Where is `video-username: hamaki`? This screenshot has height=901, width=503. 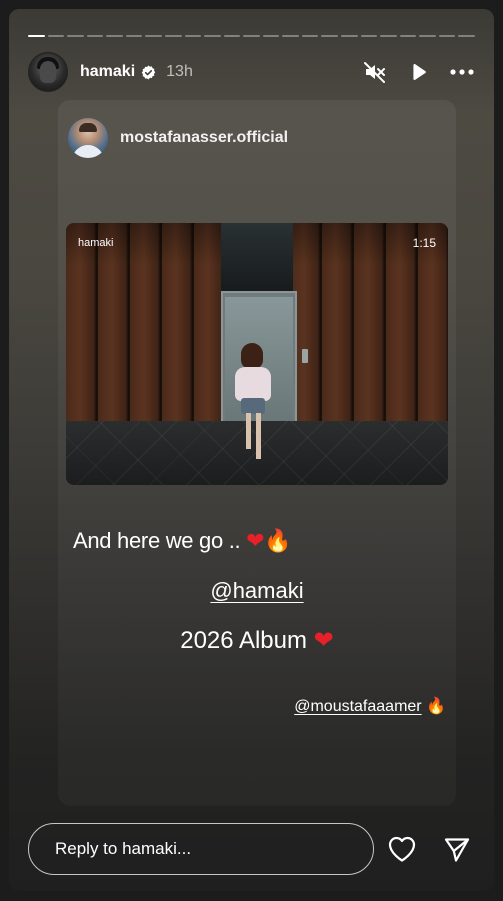 video-username: hamaki is located at coordinates (96, 243).